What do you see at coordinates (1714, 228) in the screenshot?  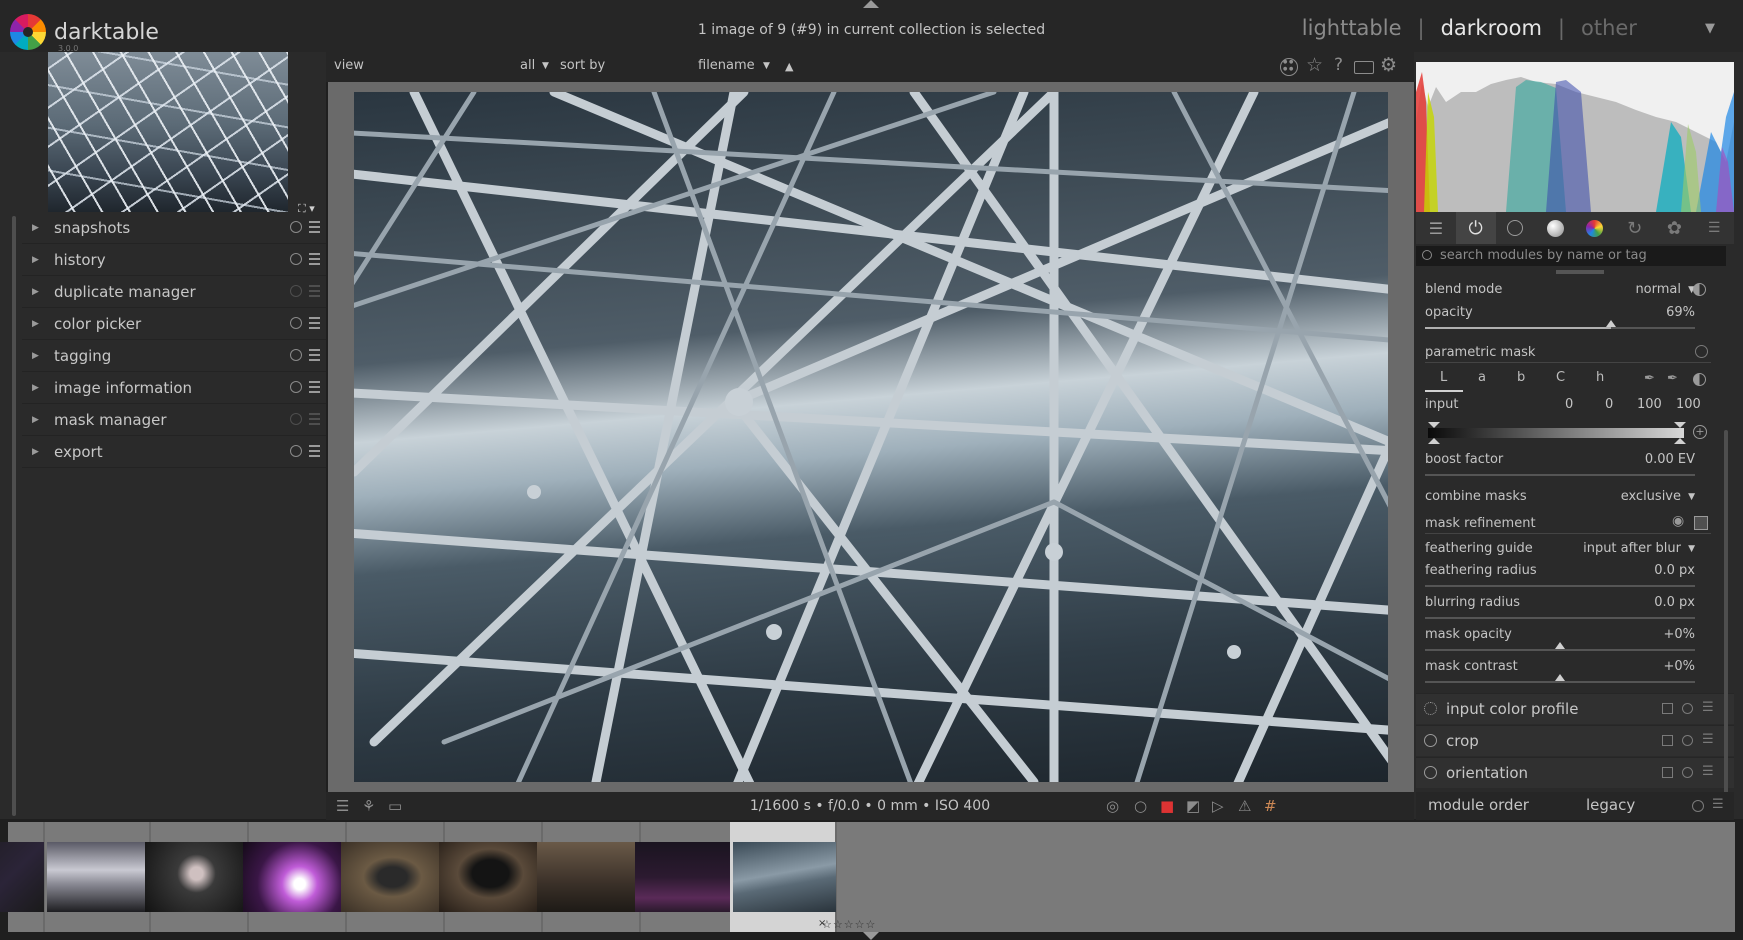 I see `module-groups-menu: ☰` at bounding box center [1714, 228].